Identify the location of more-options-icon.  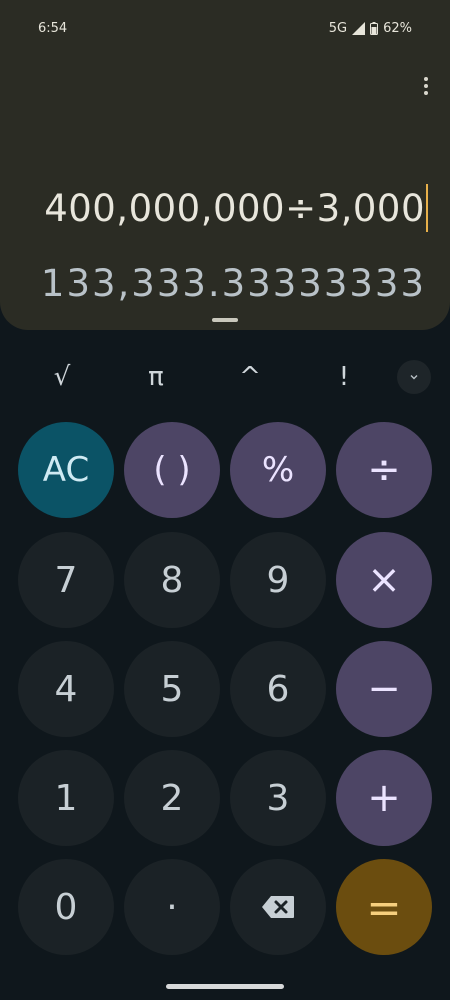
(426, 86).